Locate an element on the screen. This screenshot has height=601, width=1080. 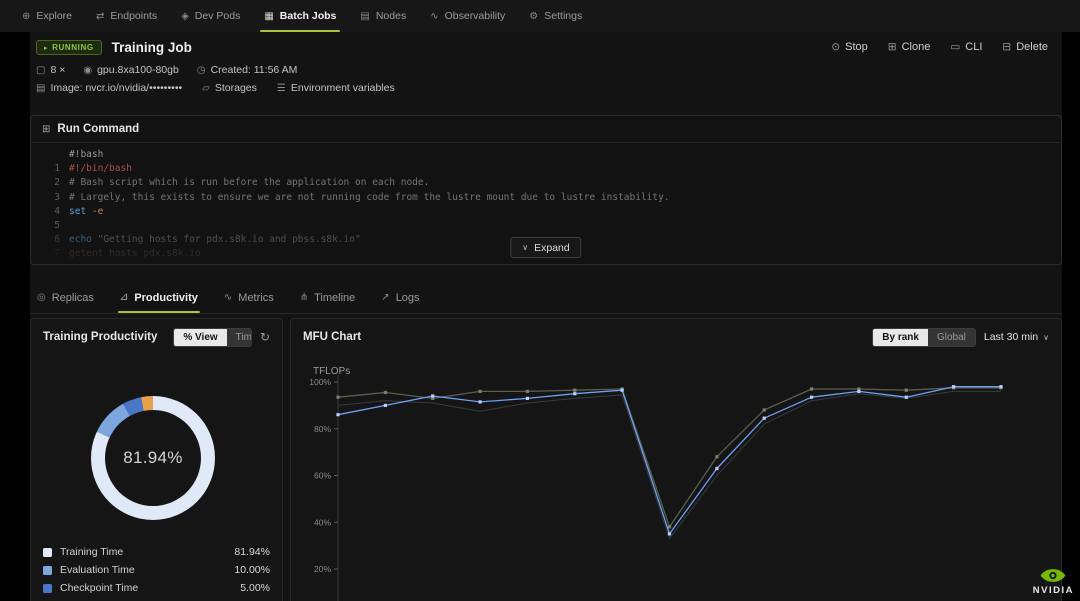
job-meta-text: Image: nvcr.io/nvidia/••••••••• is located at coordinates (116, 88).